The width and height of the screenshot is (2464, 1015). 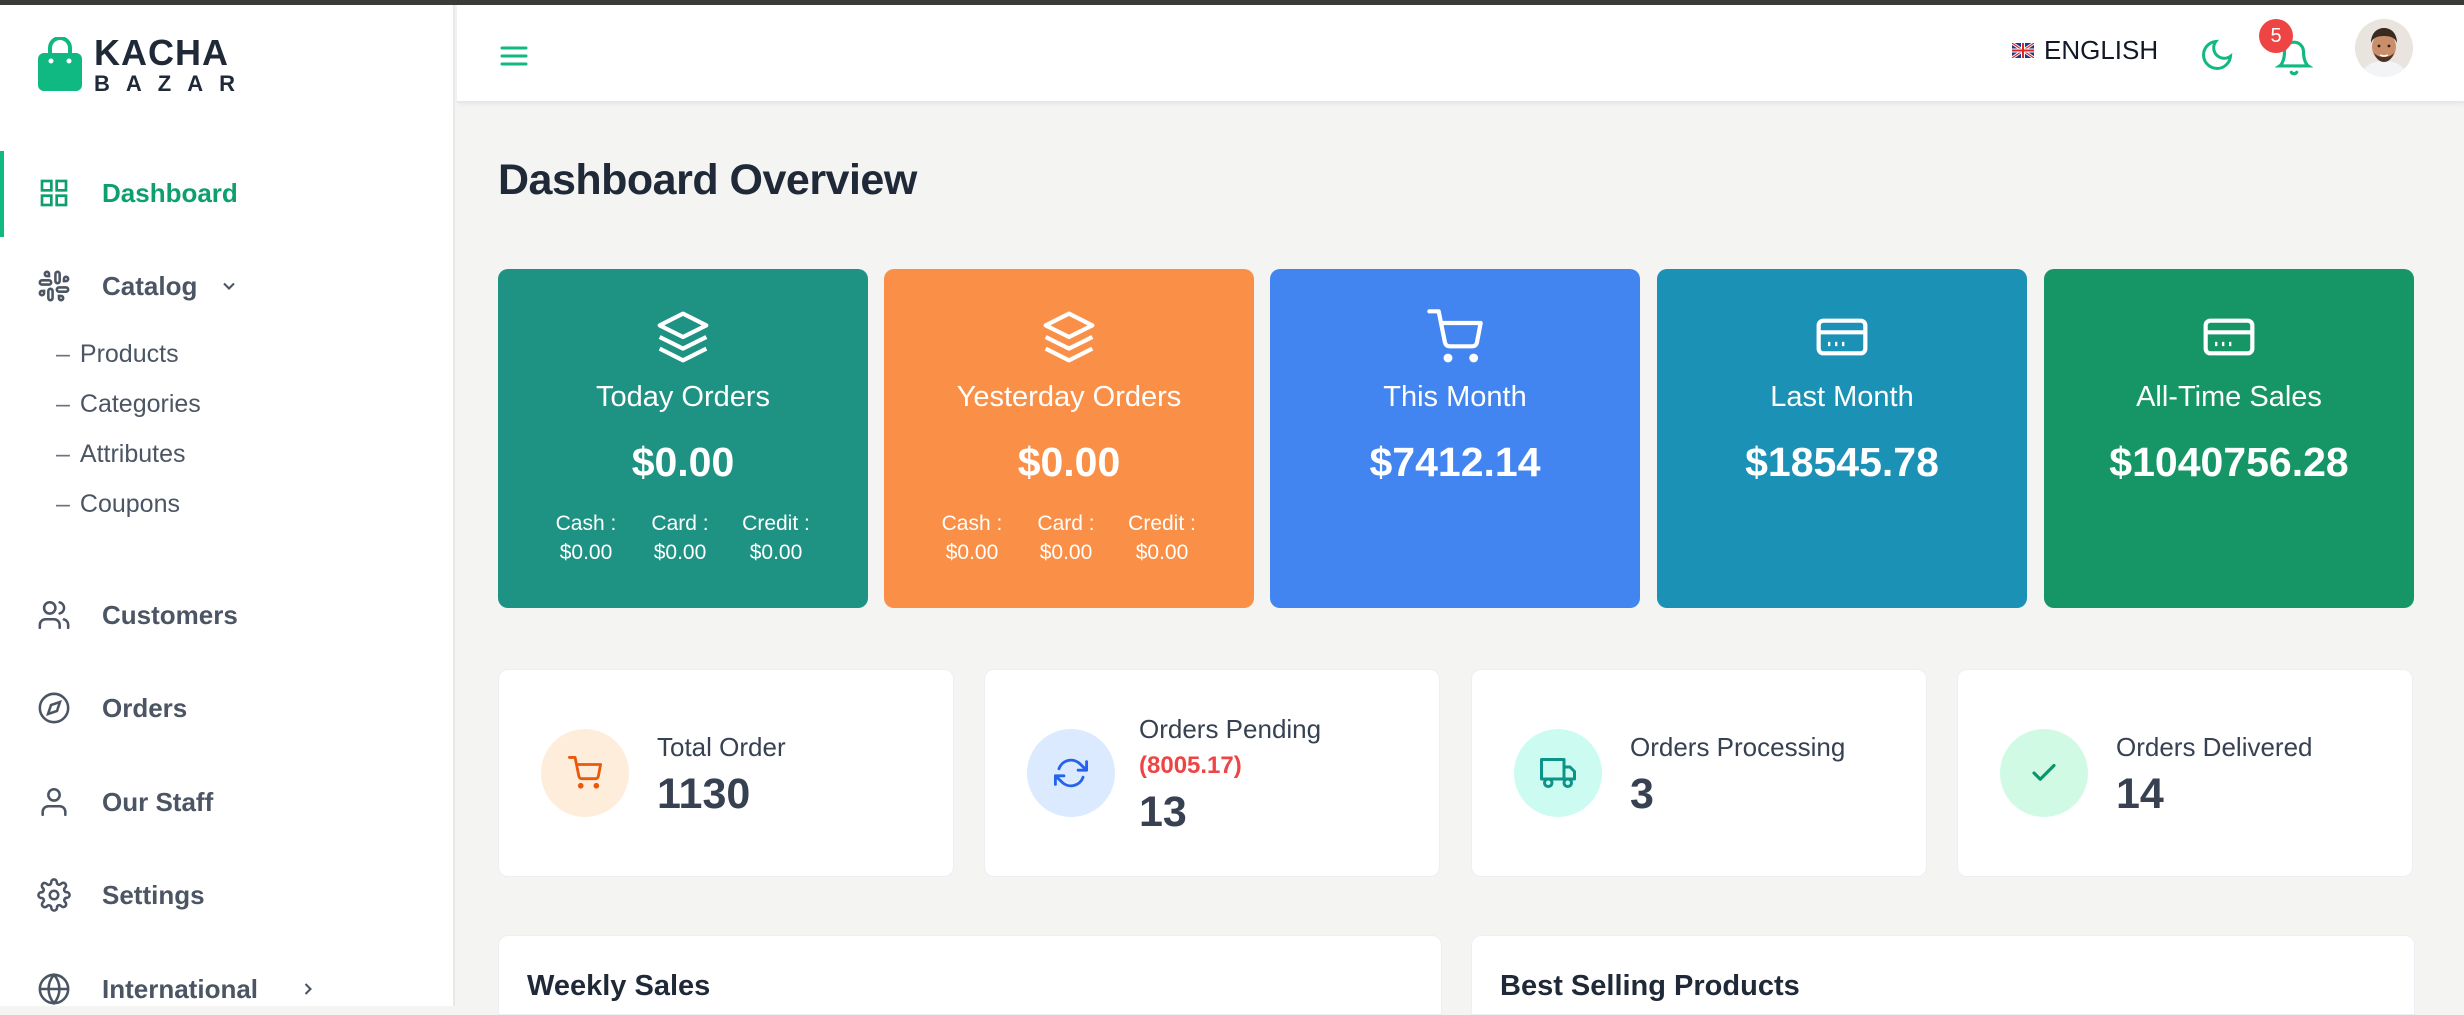 I want to click on menu-toggle-icon, so click(x=514, y=56).